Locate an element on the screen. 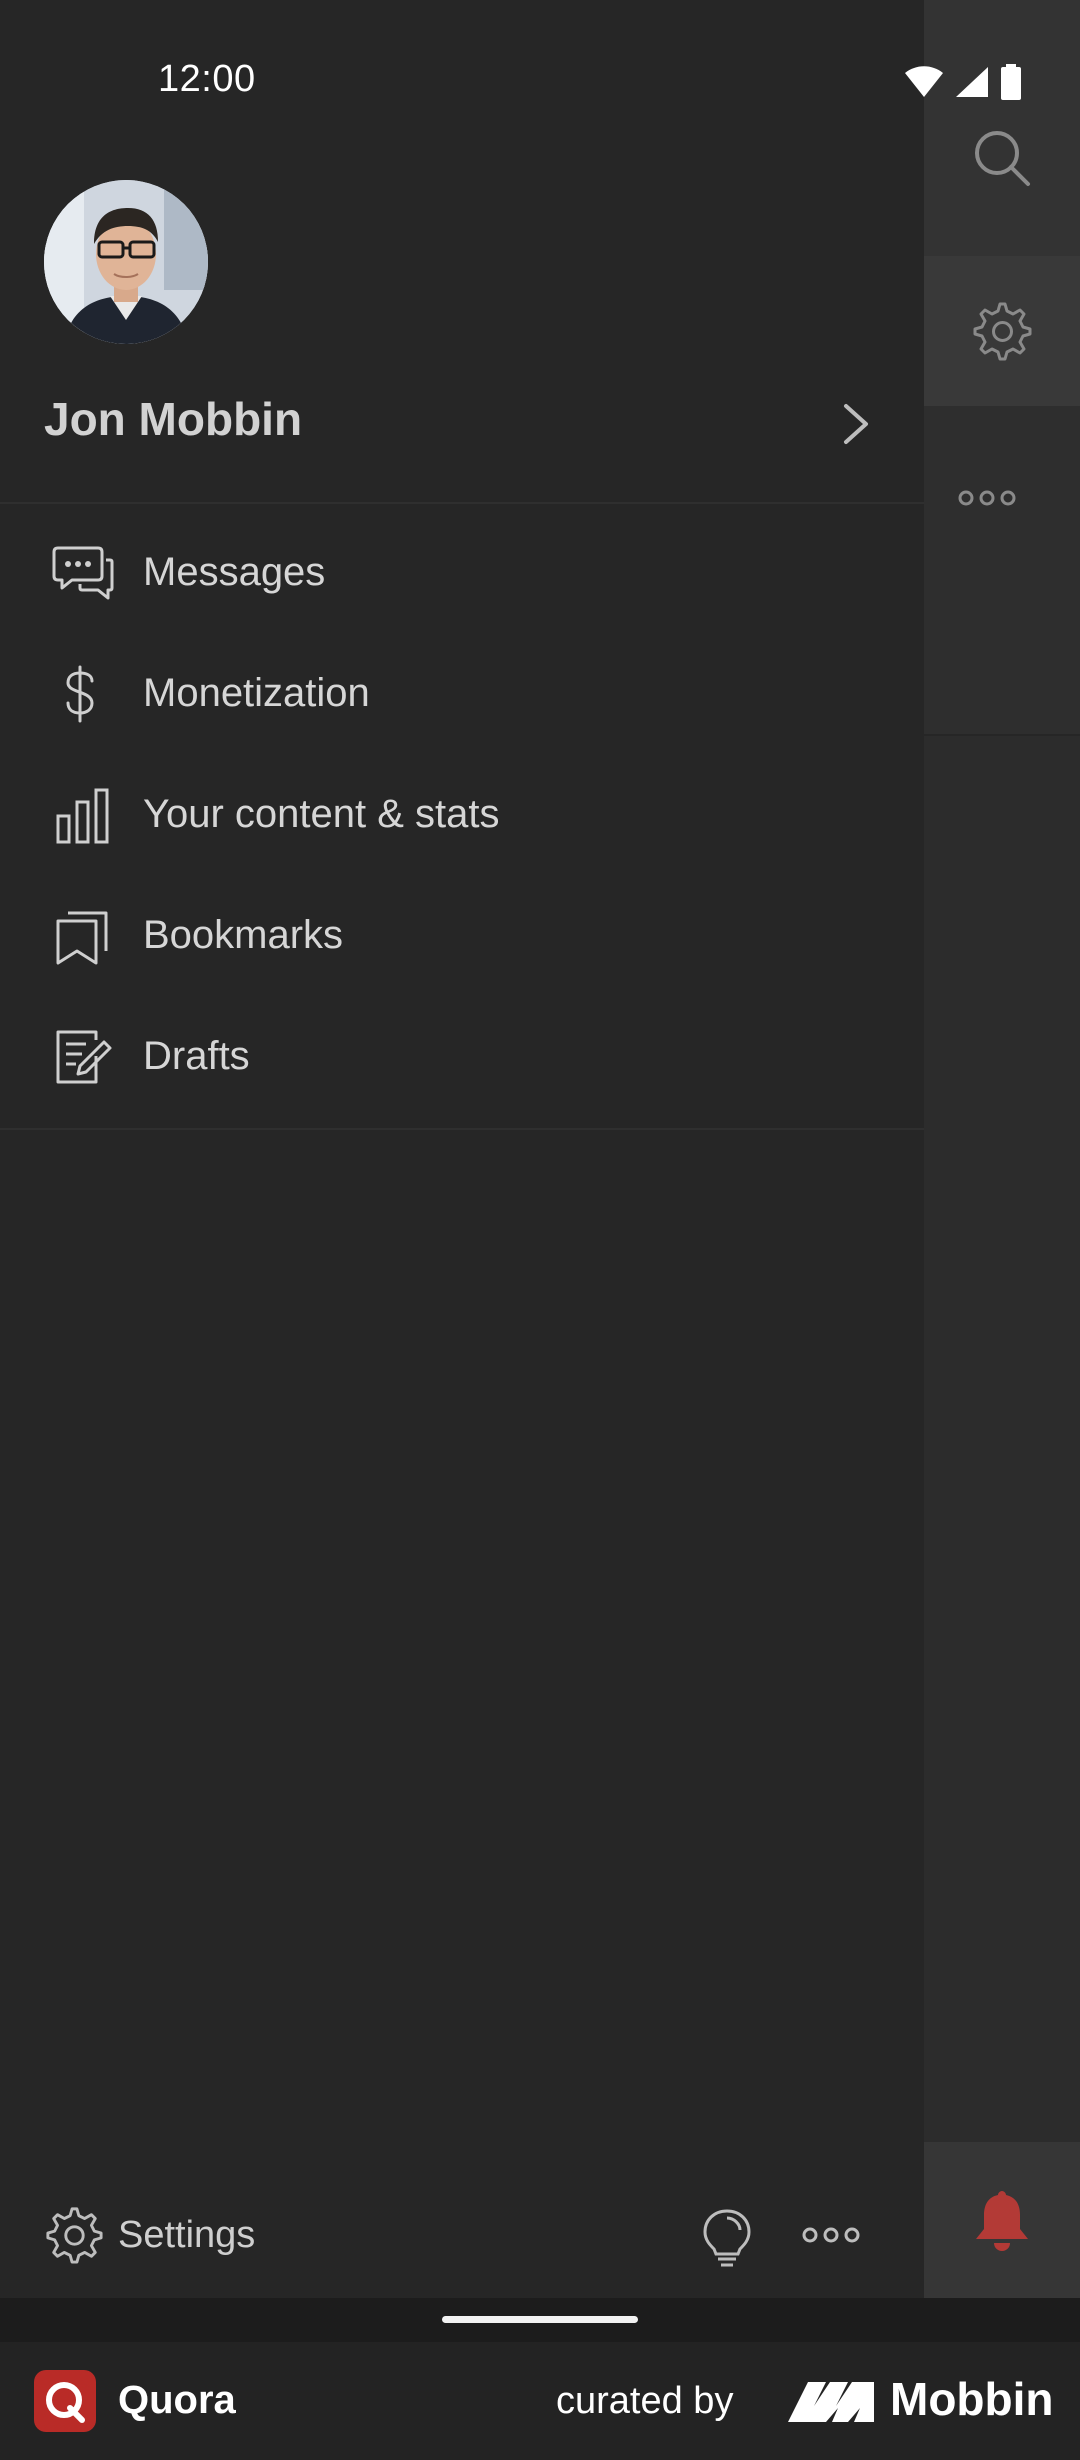  system-navigation-bar is located at coordinates (540, 2320).